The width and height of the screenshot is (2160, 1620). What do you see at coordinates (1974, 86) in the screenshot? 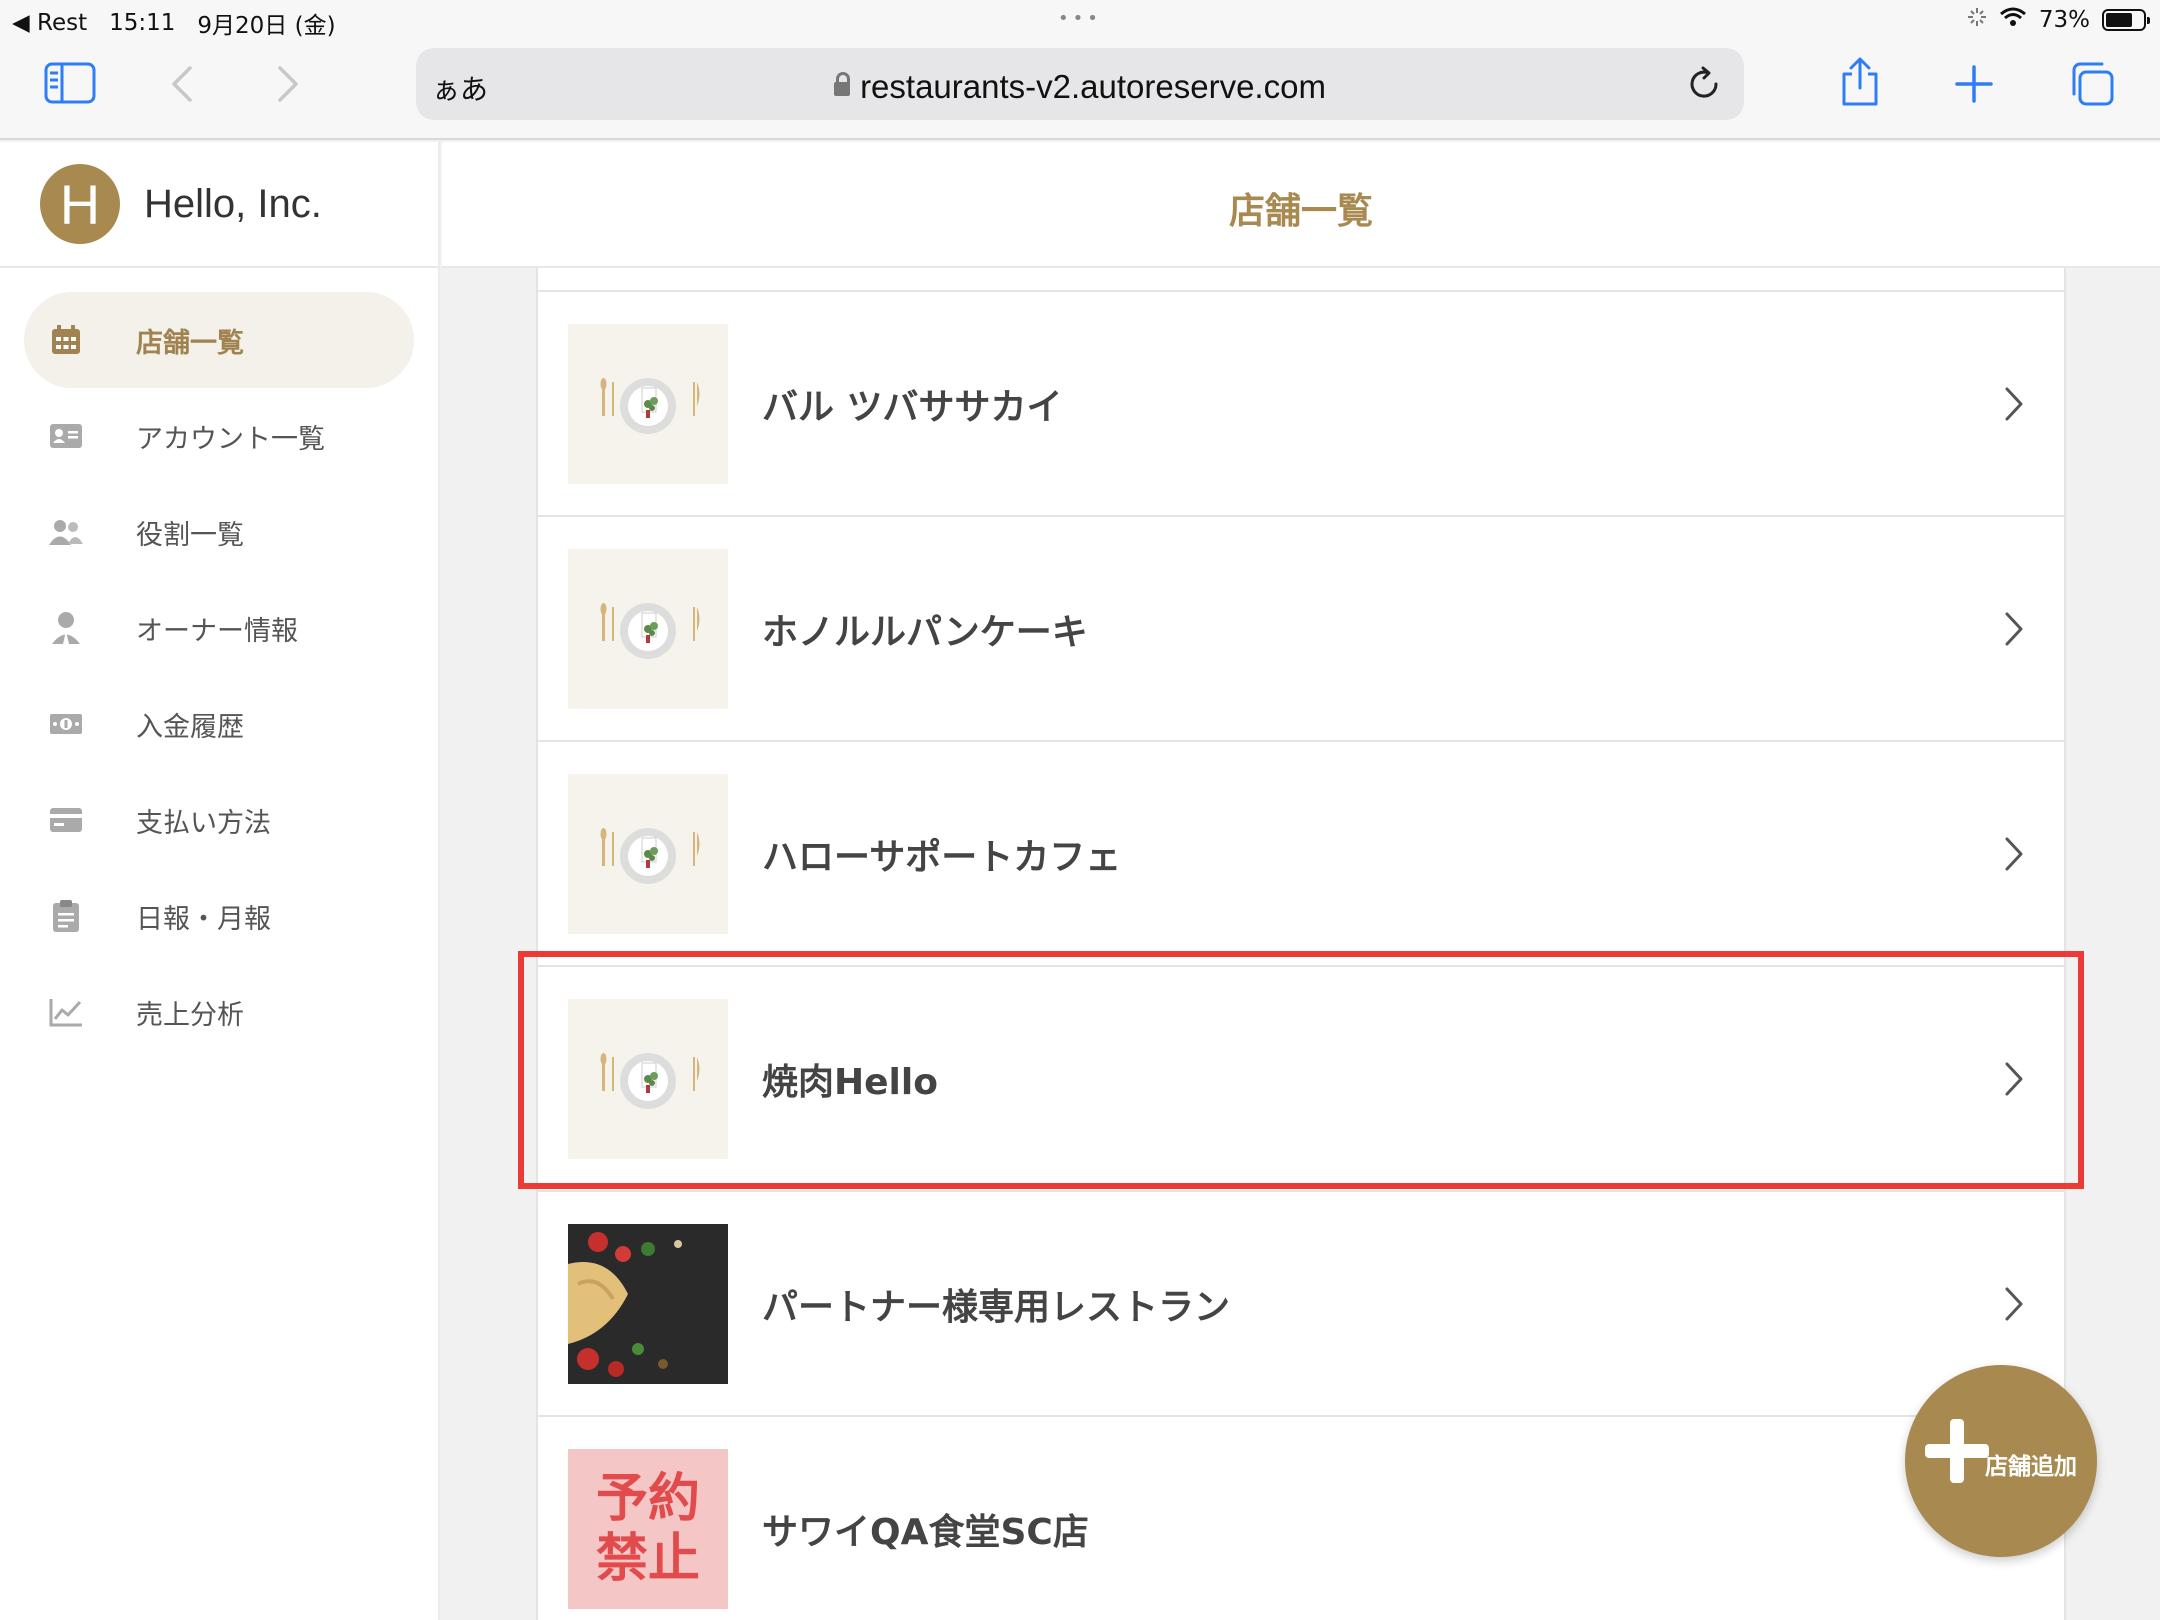
I see `new-tab-plus-icon` at bounding box center [1974, 86].